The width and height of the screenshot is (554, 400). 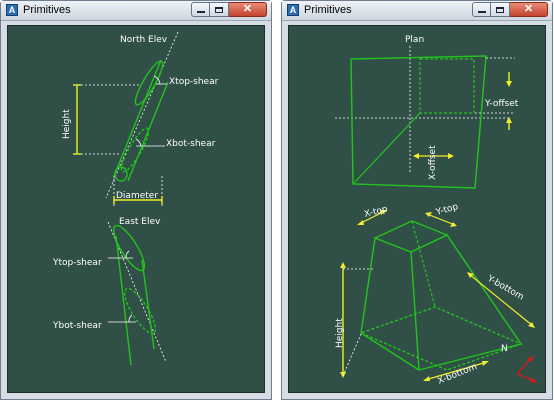 What do you see at coordinates (519, 363) in the screenshot?
I see `ucs-axis-icon: N` at bounding box center [519, 363].